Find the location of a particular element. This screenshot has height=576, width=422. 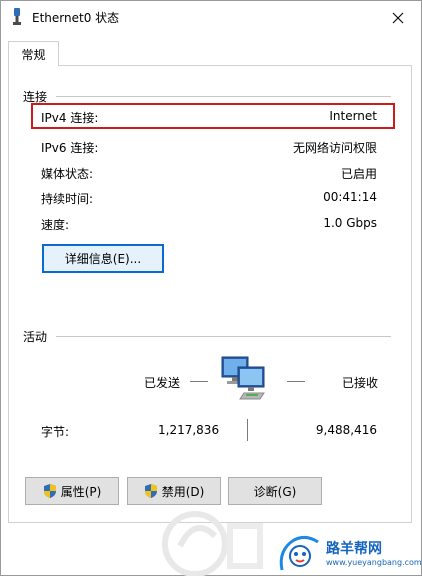

activity-divider is located at coordinates (223, 336).